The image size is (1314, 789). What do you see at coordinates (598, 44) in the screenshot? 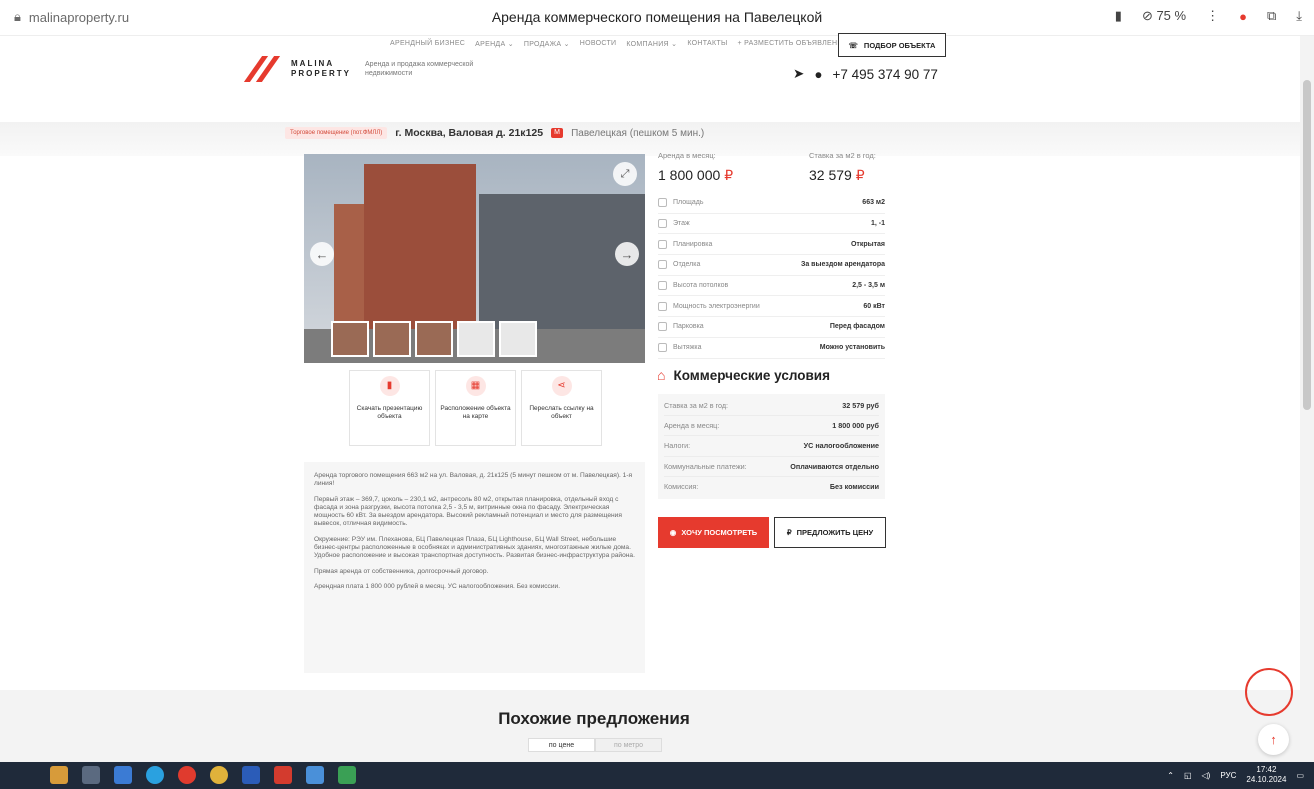
I see `nav-item-news: Новости` at bounding box center [598, 44].